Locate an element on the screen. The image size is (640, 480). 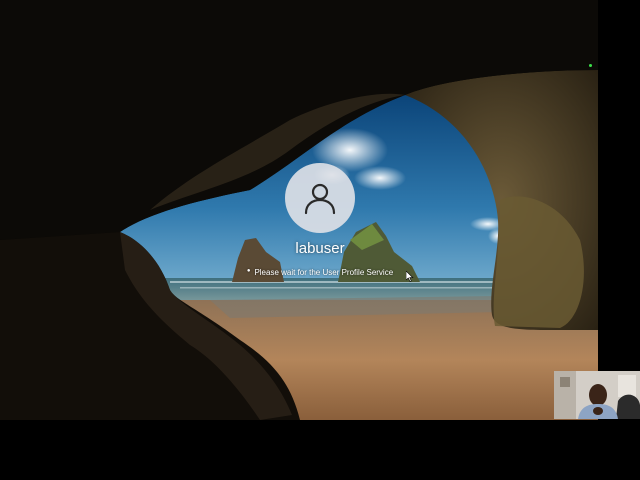
loading-spinner-icon: ● is located at coordinates (248, 270).